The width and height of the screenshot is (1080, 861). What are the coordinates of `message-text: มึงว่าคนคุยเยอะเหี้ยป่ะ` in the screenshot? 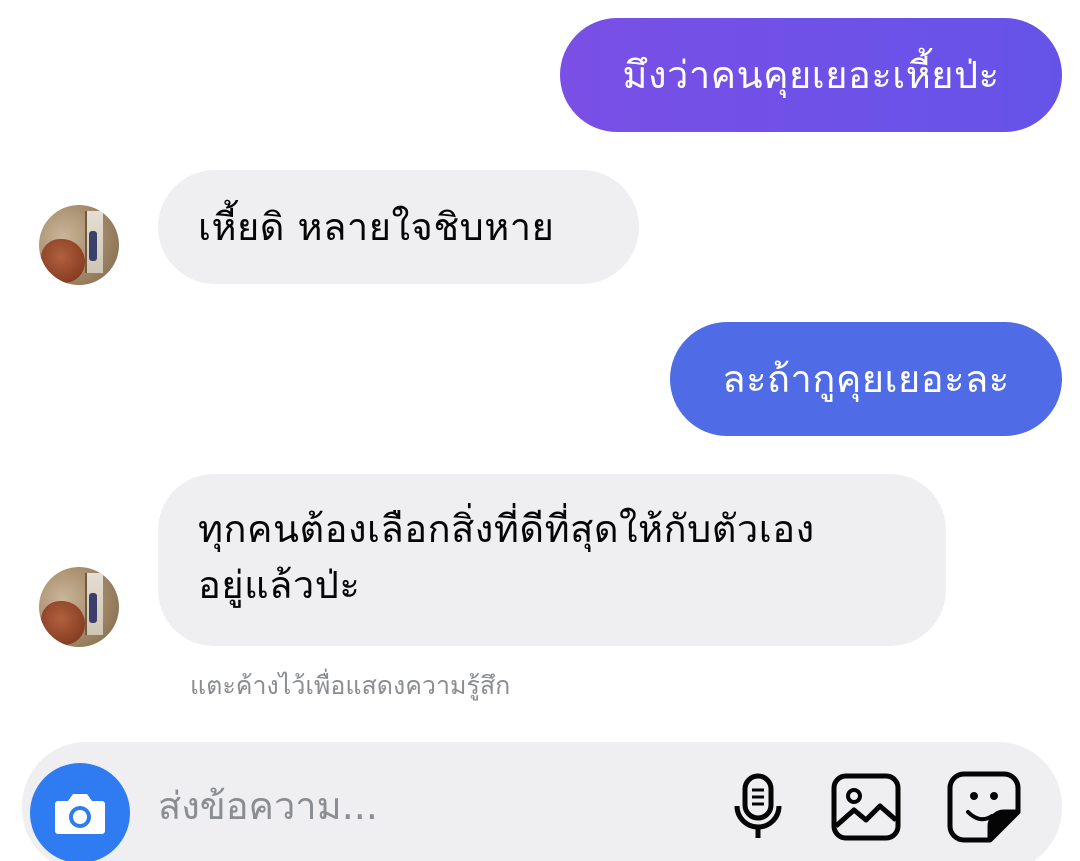 It's located at (811, 75).